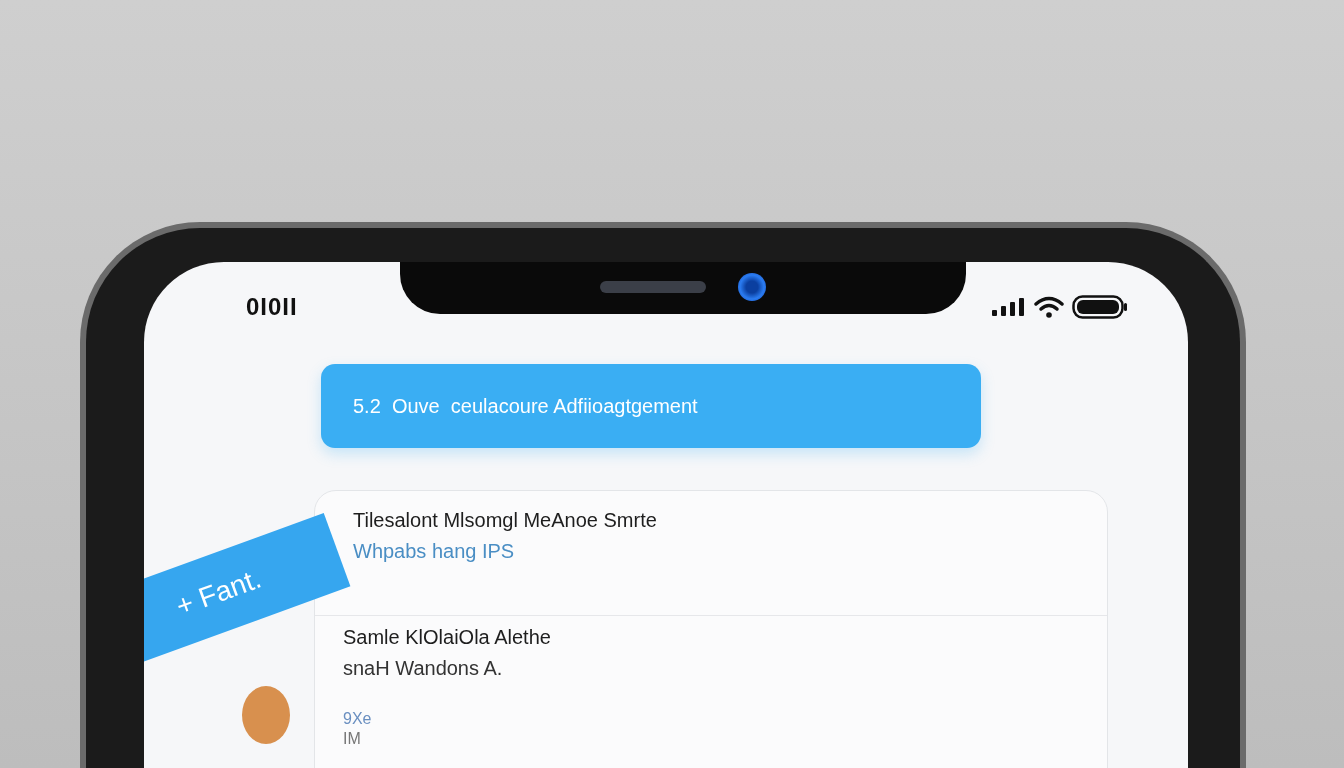  I want to click on item-subtitle: Whpabs hang IPS, so click(717, 551).